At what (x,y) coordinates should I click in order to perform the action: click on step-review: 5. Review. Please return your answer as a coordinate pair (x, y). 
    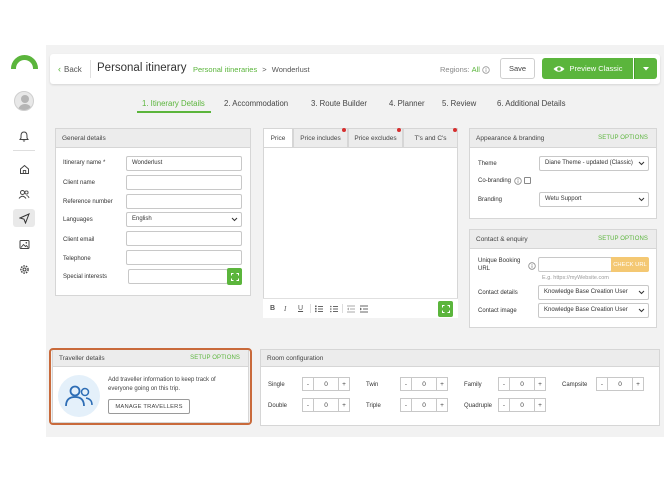
    Looking at the image, I should click on (459, 103).